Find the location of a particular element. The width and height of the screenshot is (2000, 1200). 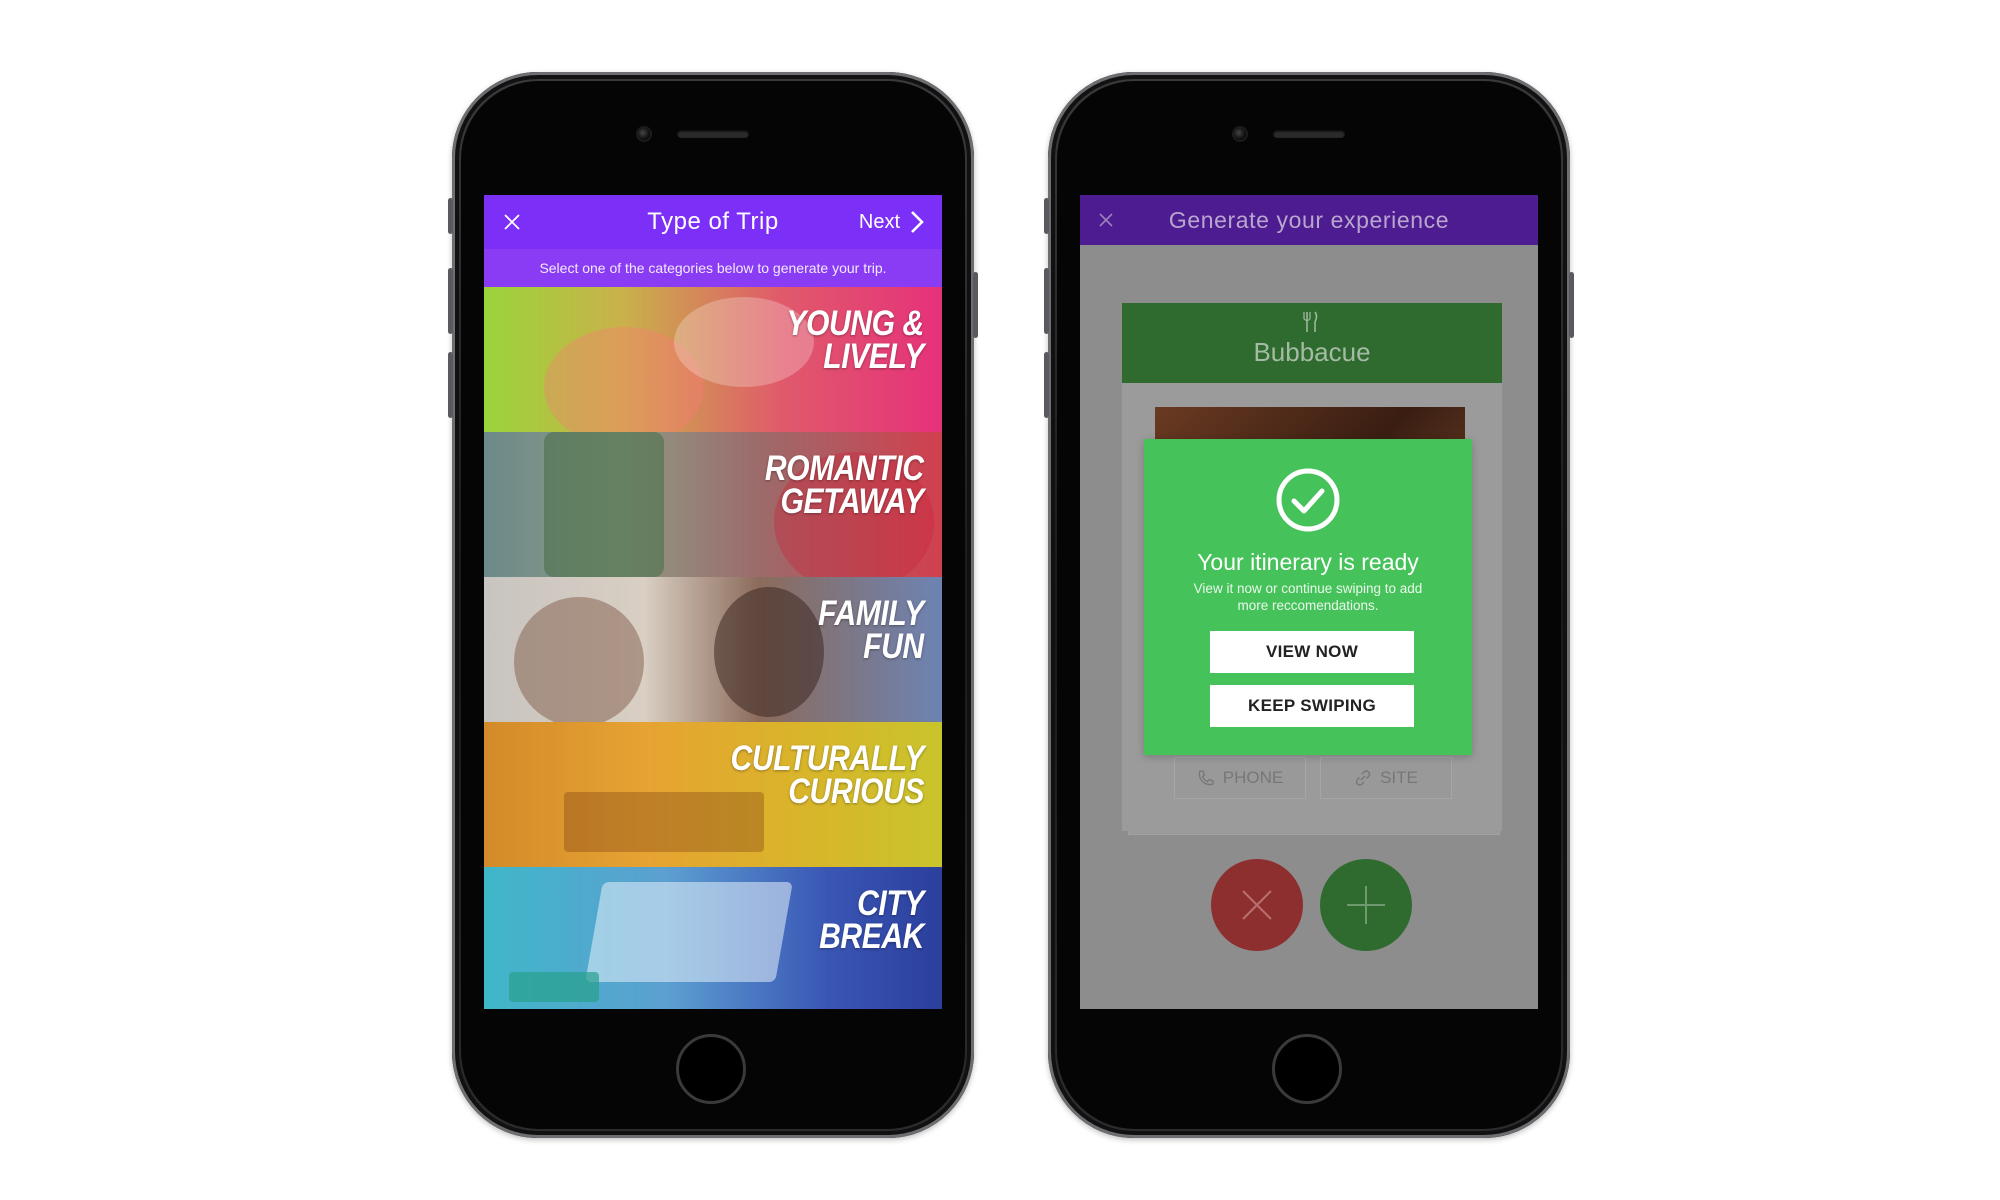

close-icon is located at coordinates (1257, 905).